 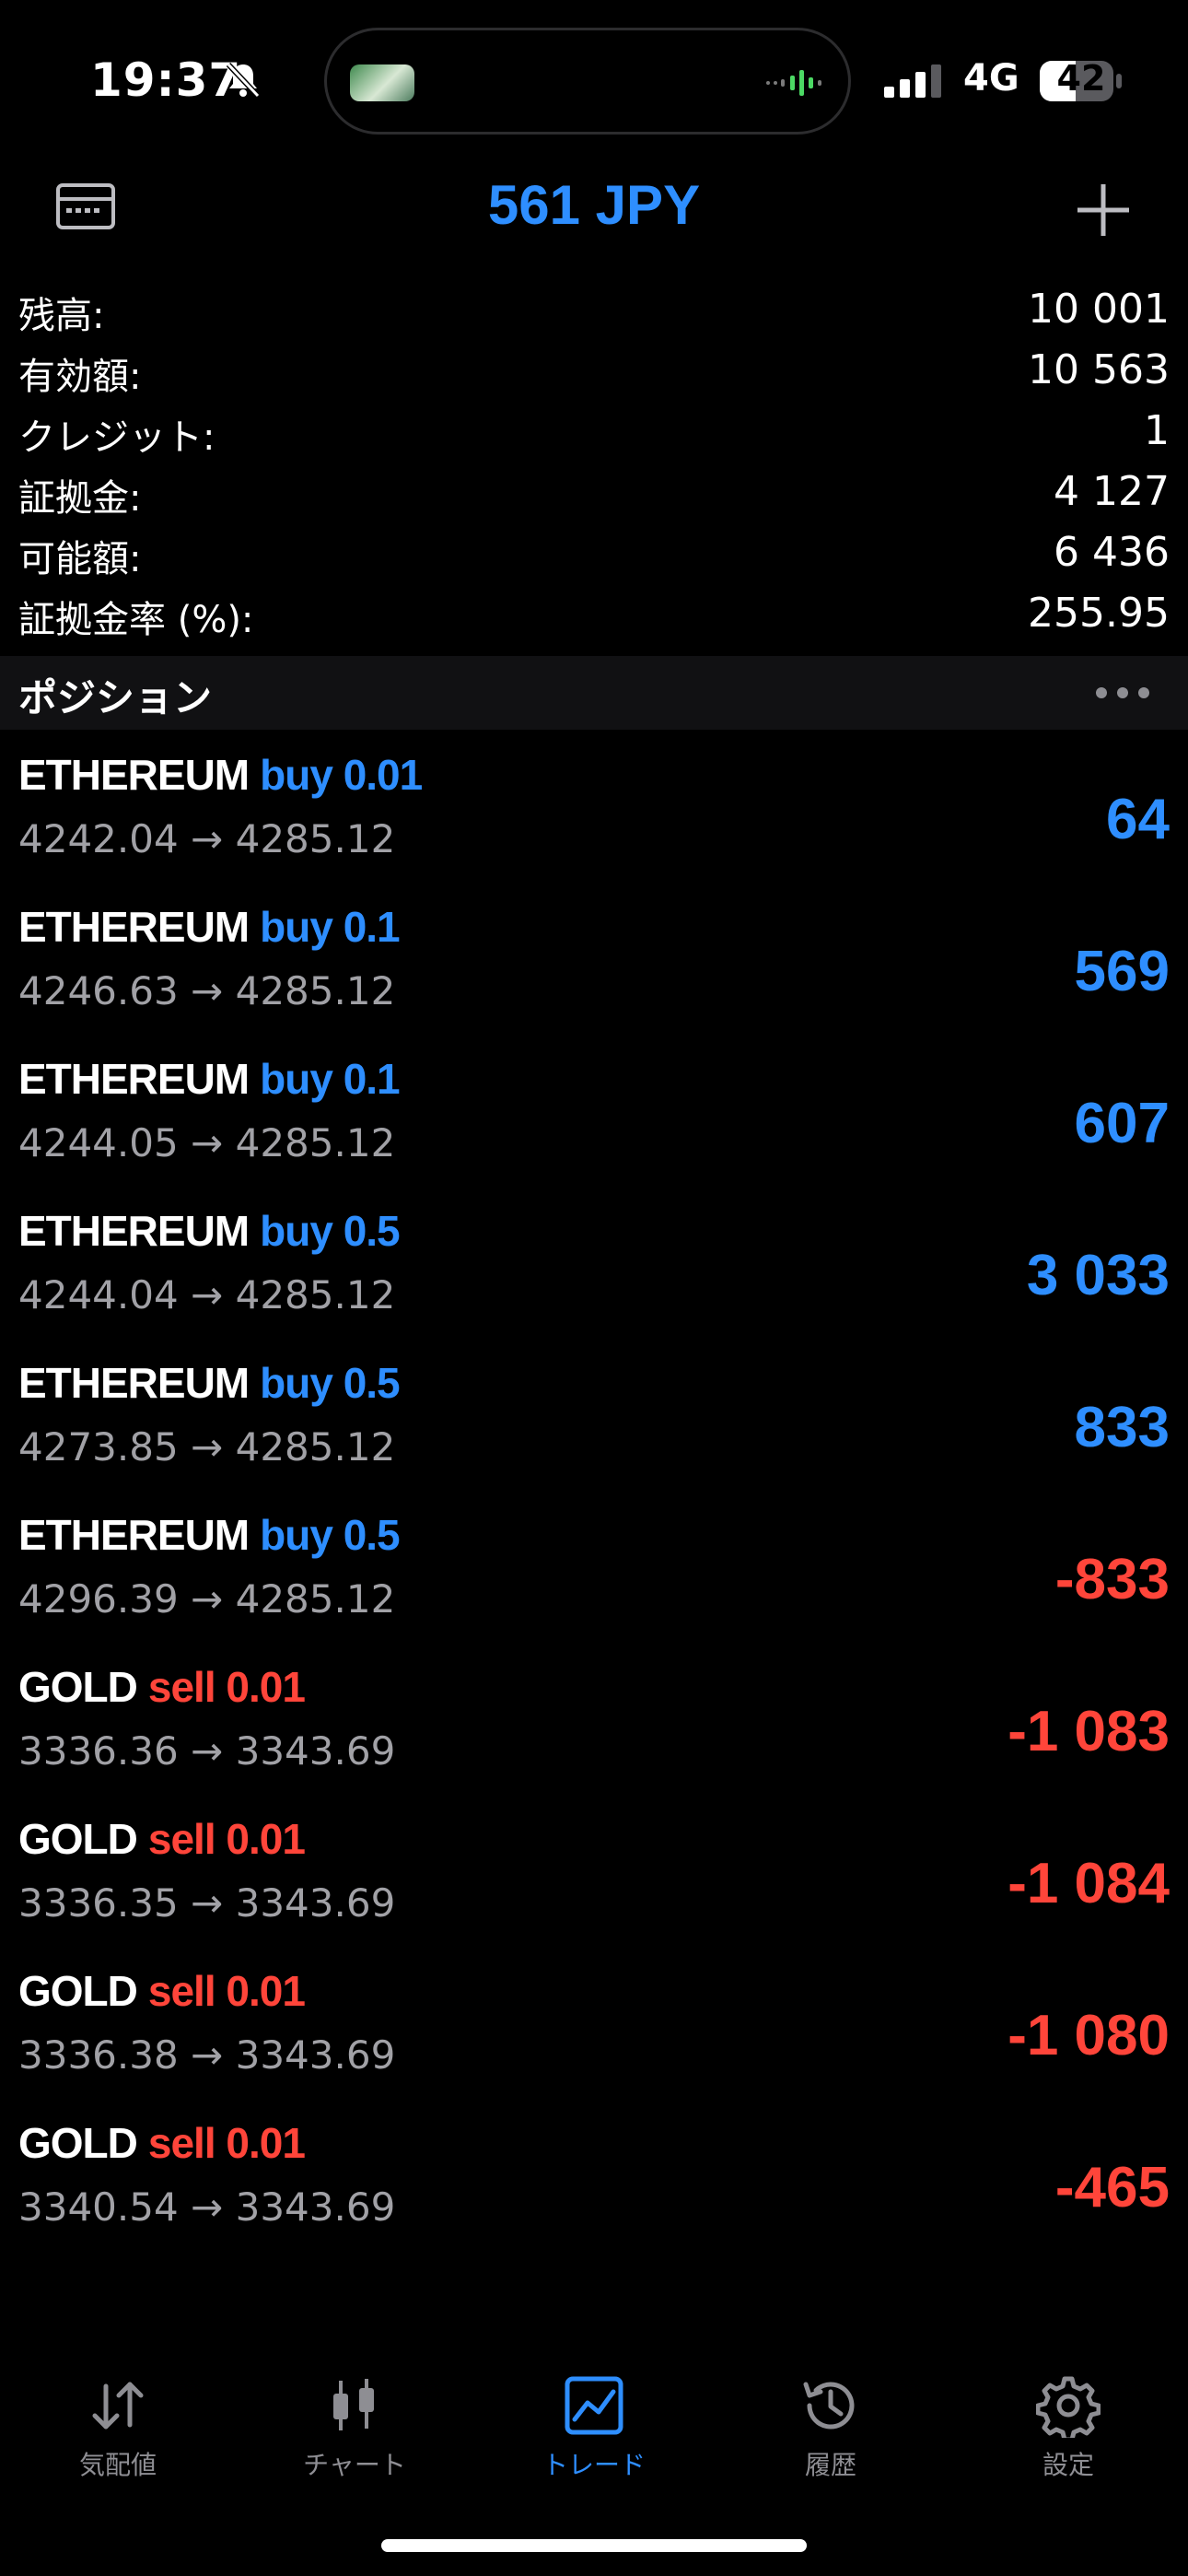 What do you see at coordinates (594, 824) in the screenshot?
I see `position-row: ETHEREUM buy 0.01 4242.04 → 4285.12 64` at bounding box center [594, 824].